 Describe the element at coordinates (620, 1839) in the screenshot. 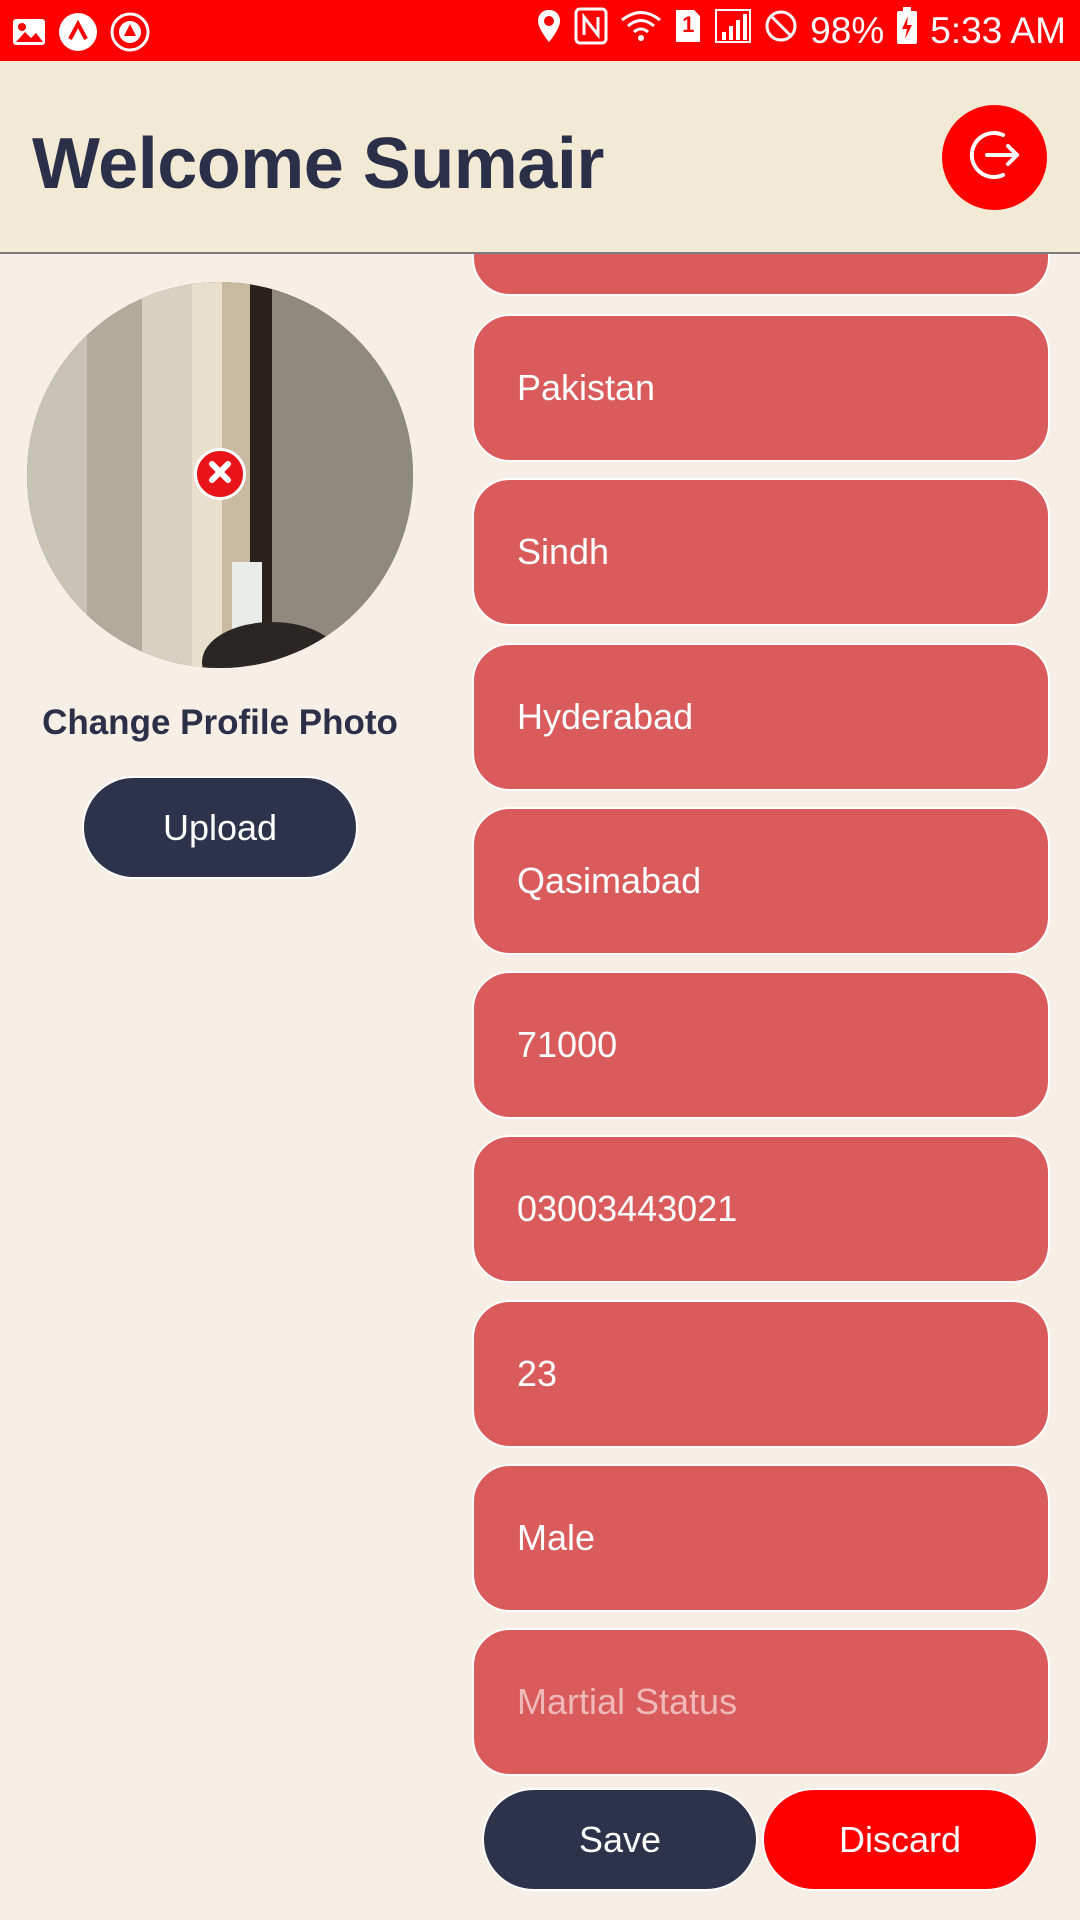

I see `save-button: Save` at that location.